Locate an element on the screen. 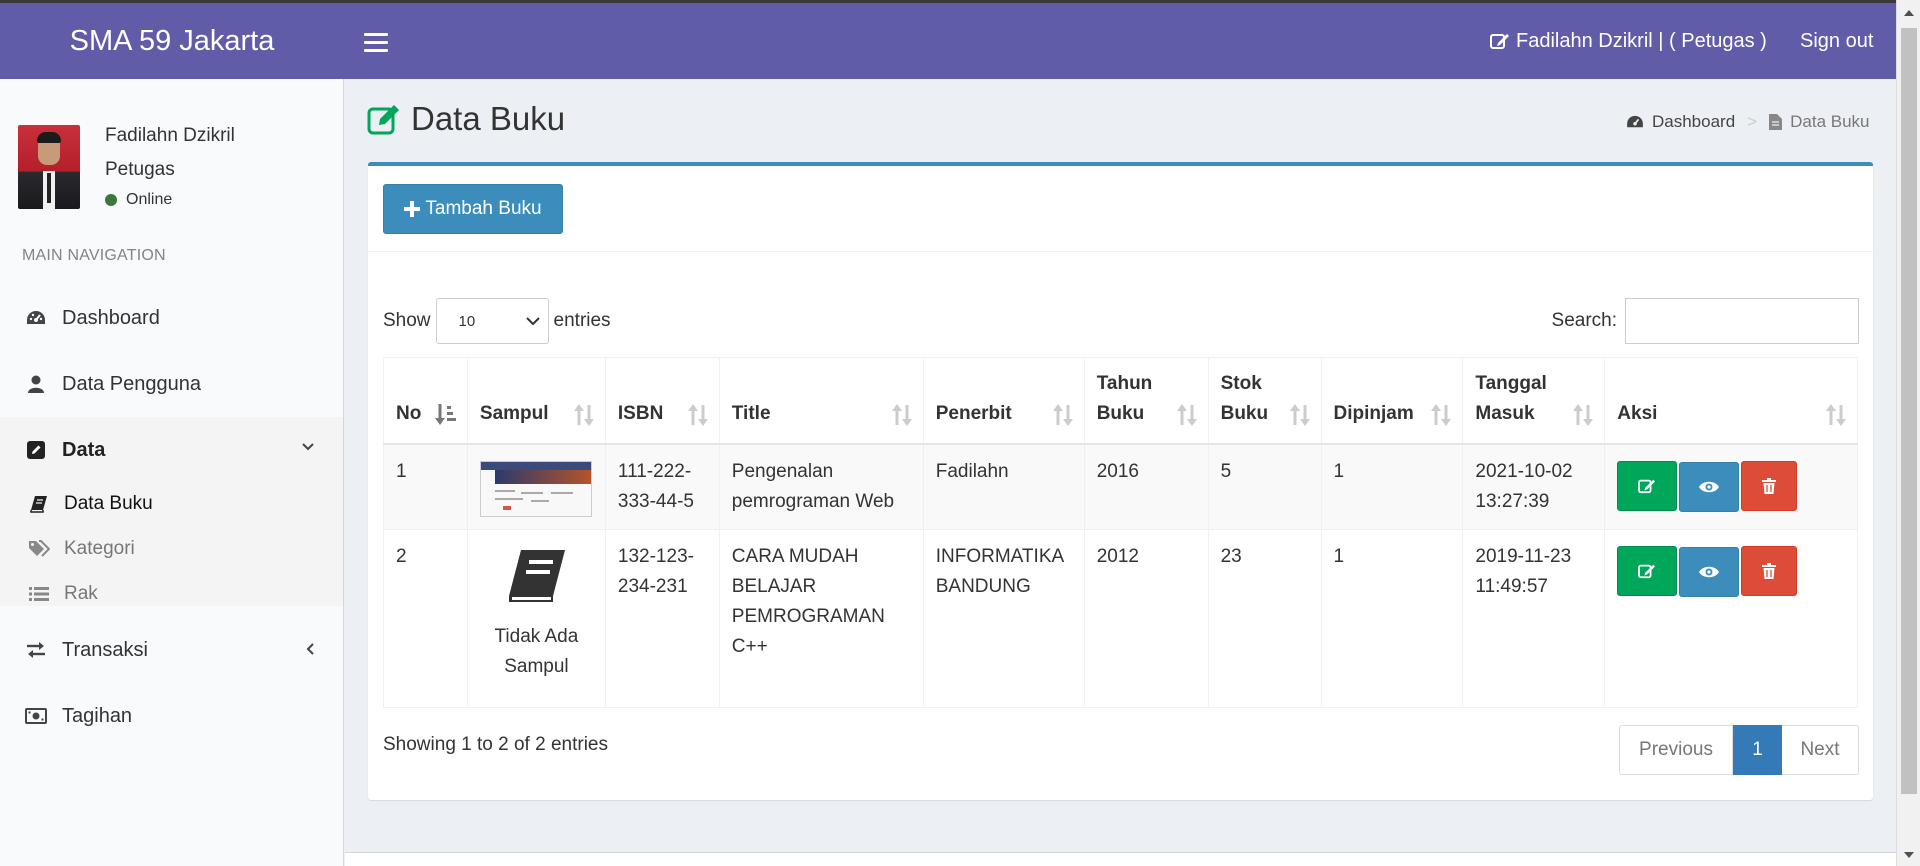 The height and width of the screenshot is (866, 1920). column-header-label: Stok is located at coordinates (1241, 383).